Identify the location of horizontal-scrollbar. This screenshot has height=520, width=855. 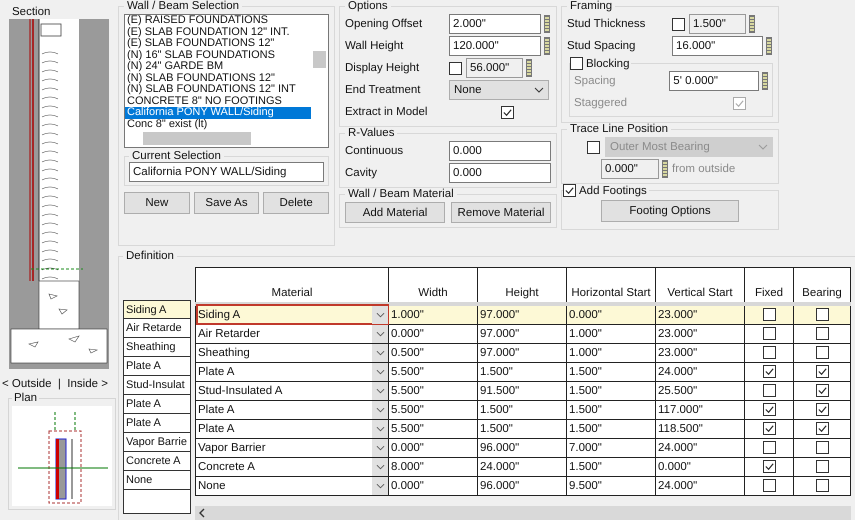
(523, 513).